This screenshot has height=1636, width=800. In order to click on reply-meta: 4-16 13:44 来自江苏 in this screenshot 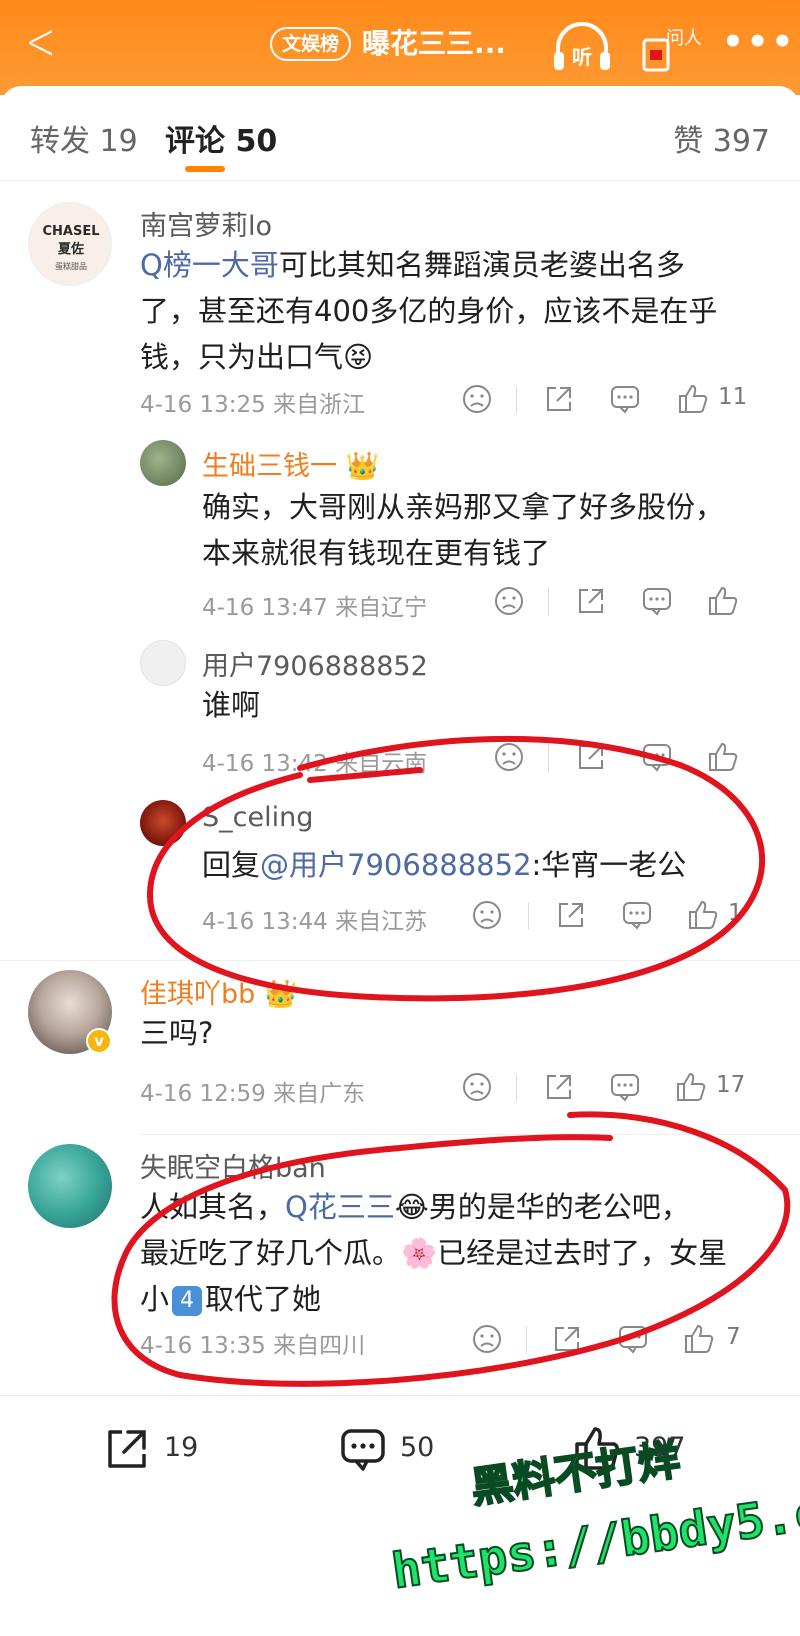, I will do `click(315, 922)`.